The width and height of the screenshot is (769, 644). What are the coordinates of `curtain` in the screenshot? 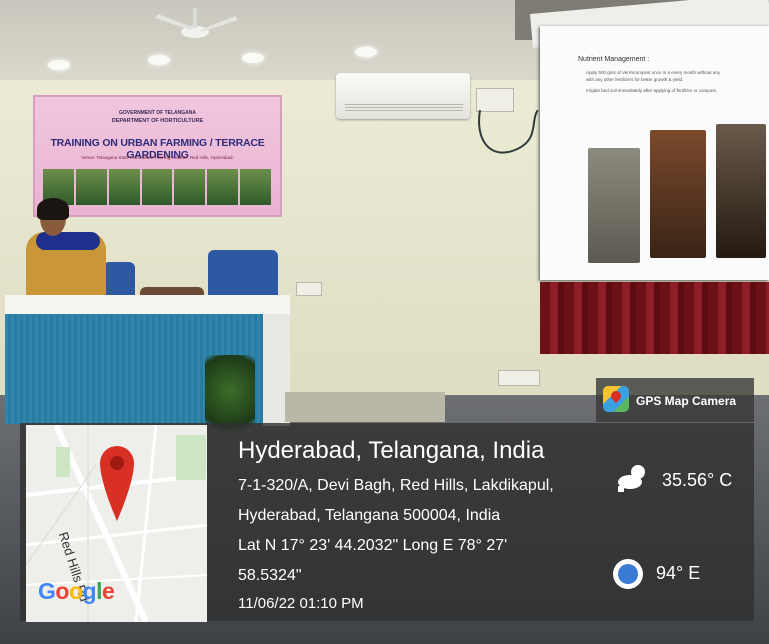 It's located at (654, 318).